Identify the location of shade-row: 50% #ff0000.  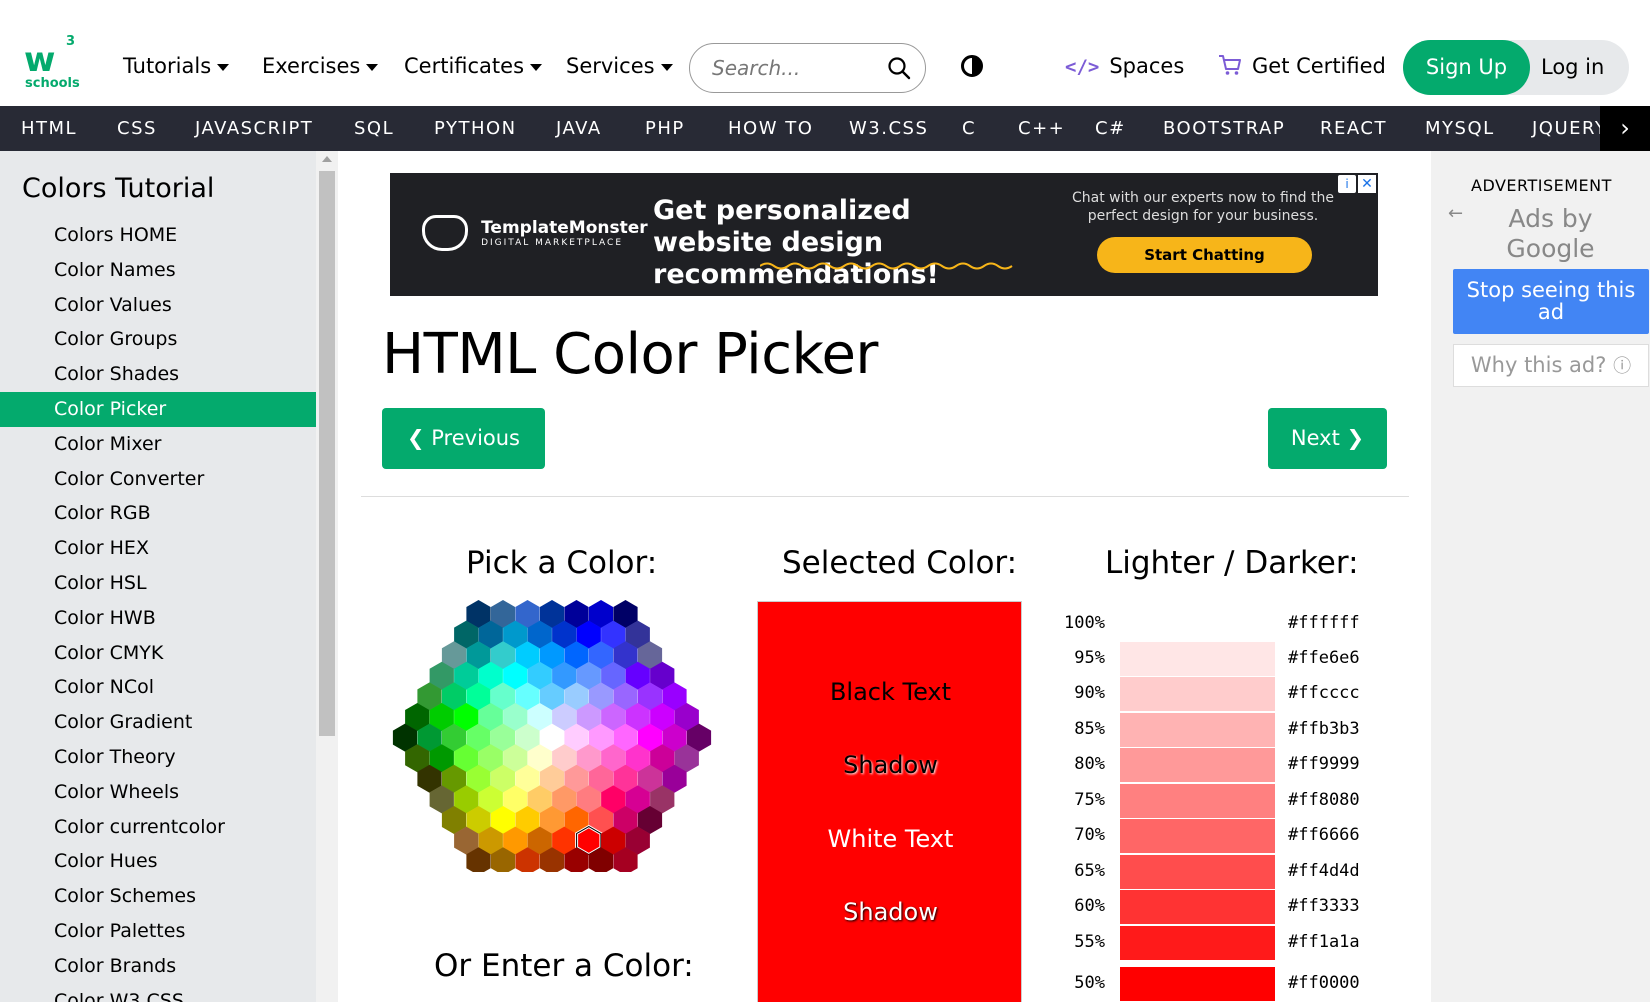
(1220, 984).